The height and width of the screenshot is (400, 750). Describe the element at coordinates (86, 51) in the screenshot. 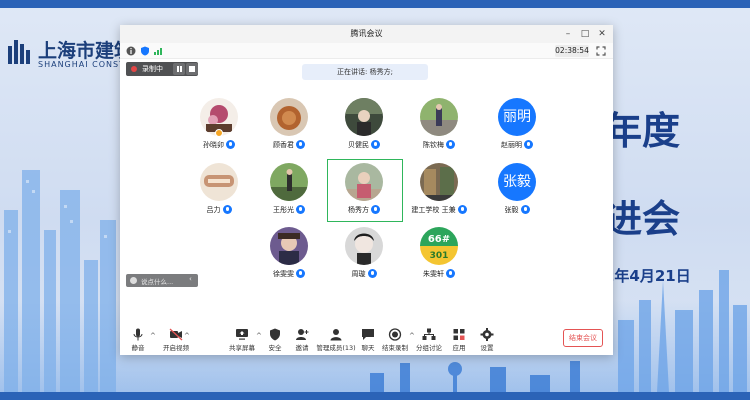

I see `org-name: 上海市建筑` at that location.